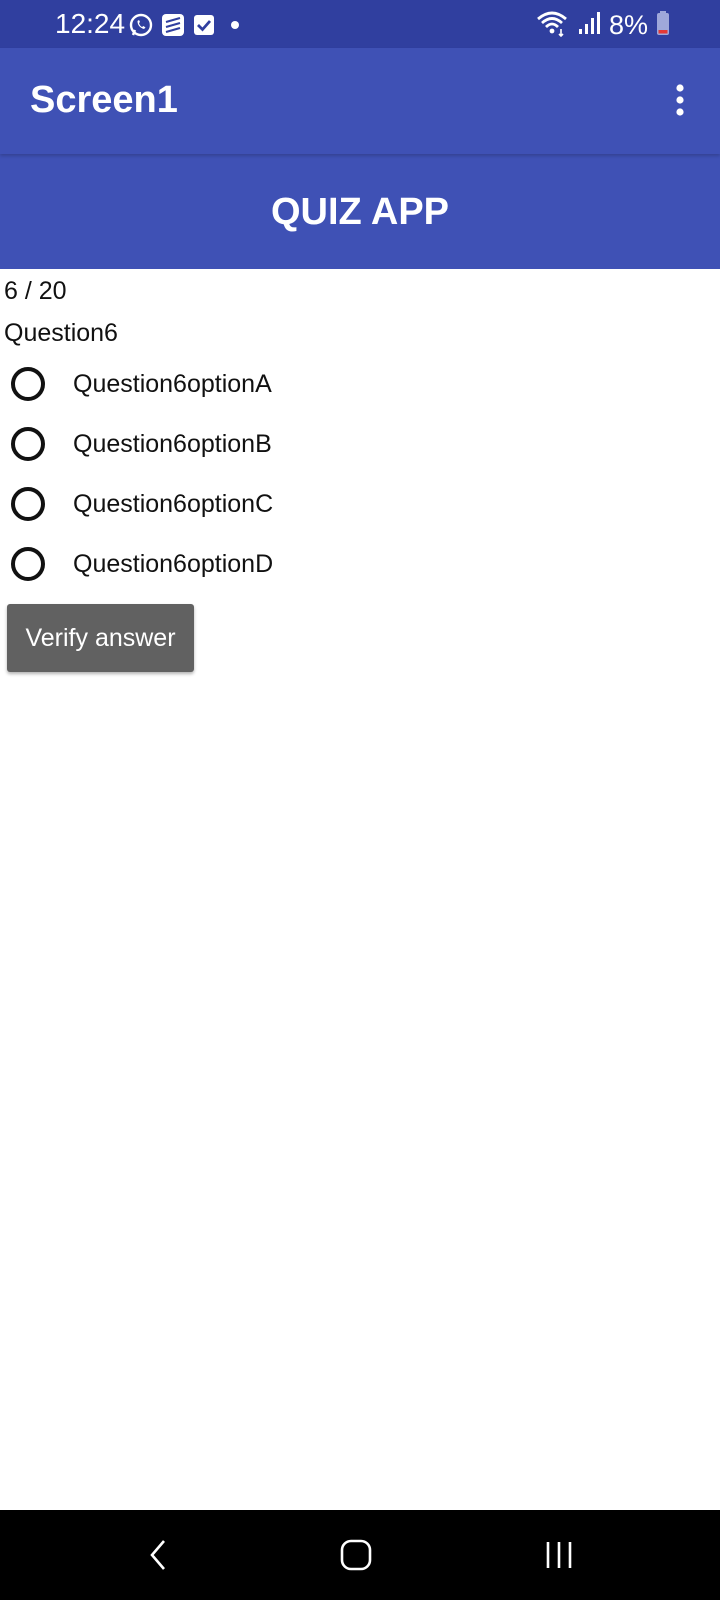 This screenshot has width=720, height=1600. Describe the element at coordinates (552, 25) in the screenshot. I see `wifi-icon` at that location.